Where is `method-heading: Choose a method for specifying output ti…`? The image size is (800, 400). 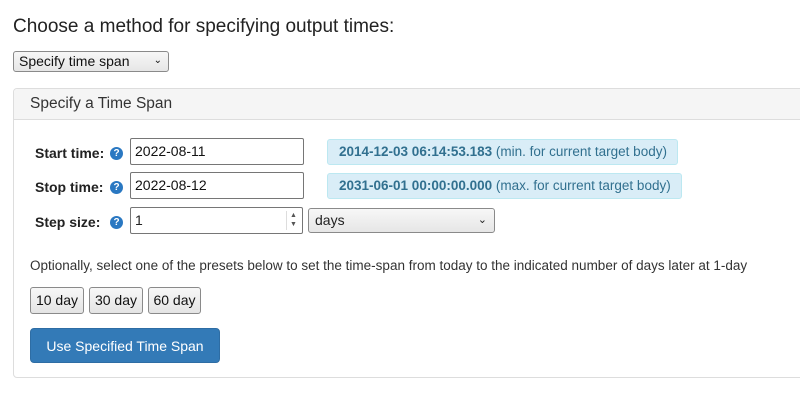 method-heading: Choose a method for specifying output ti… is located at coordinates (204, 26).